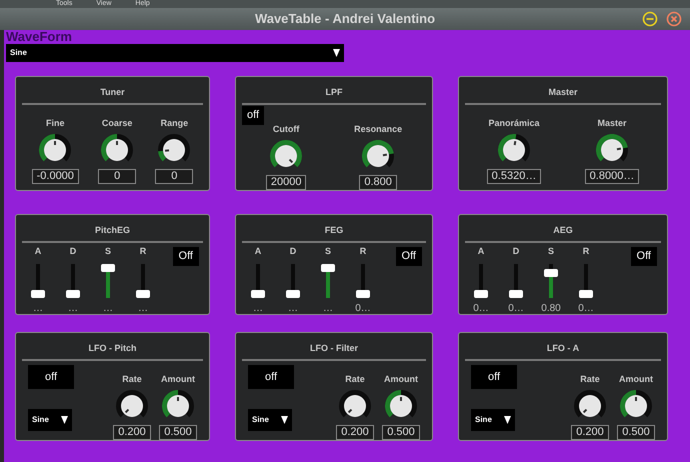  What do you see at coordinates (378, 182) in the screenshot?
I see `value-field: 0.800` at bounding box center [378, 182].